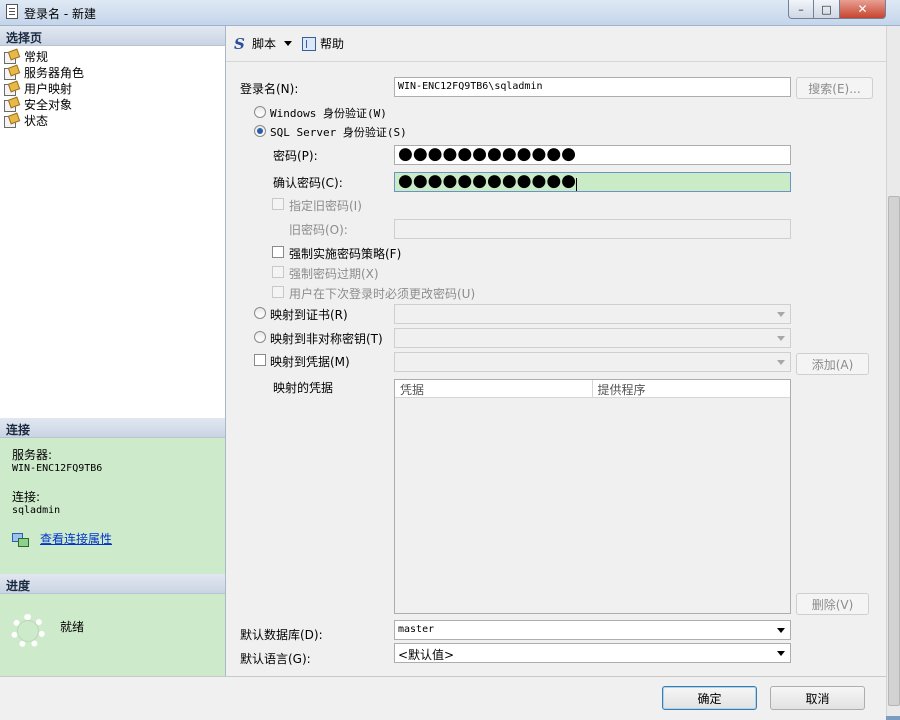  Describe the element at coordinates (416, 629) in the screenshot. I see `default-database-value: master` at that location.